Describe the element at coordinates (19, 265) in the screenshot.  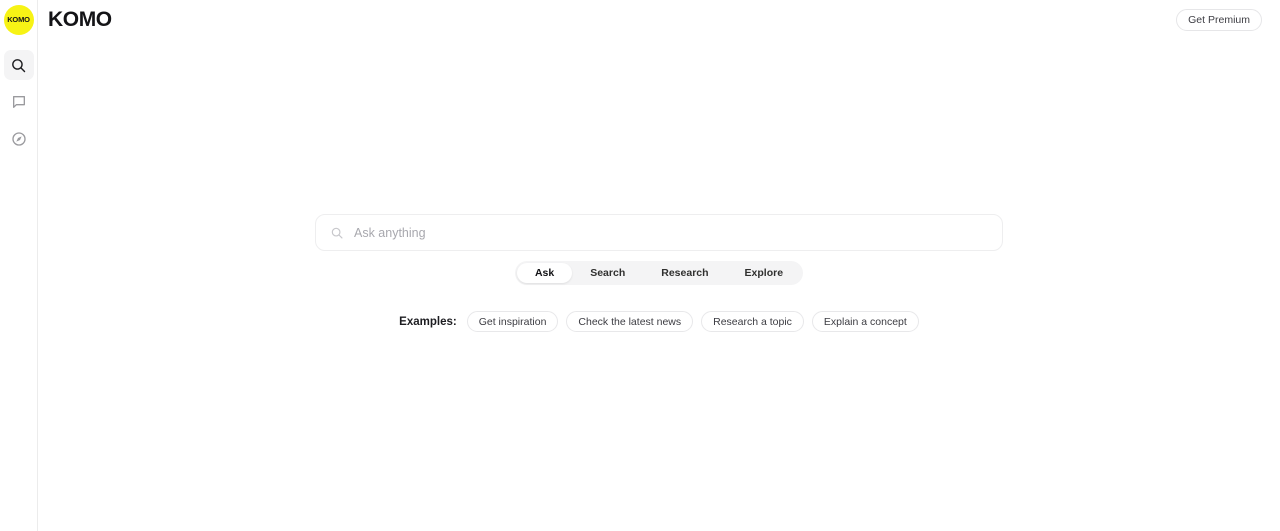
I see `sidebar: KOMO` at that location.